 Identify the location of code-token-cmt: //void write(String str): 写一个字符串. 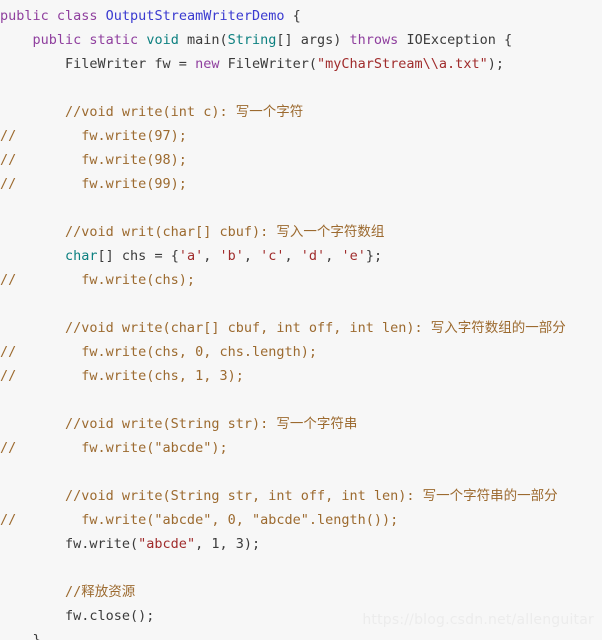
(179, 424).